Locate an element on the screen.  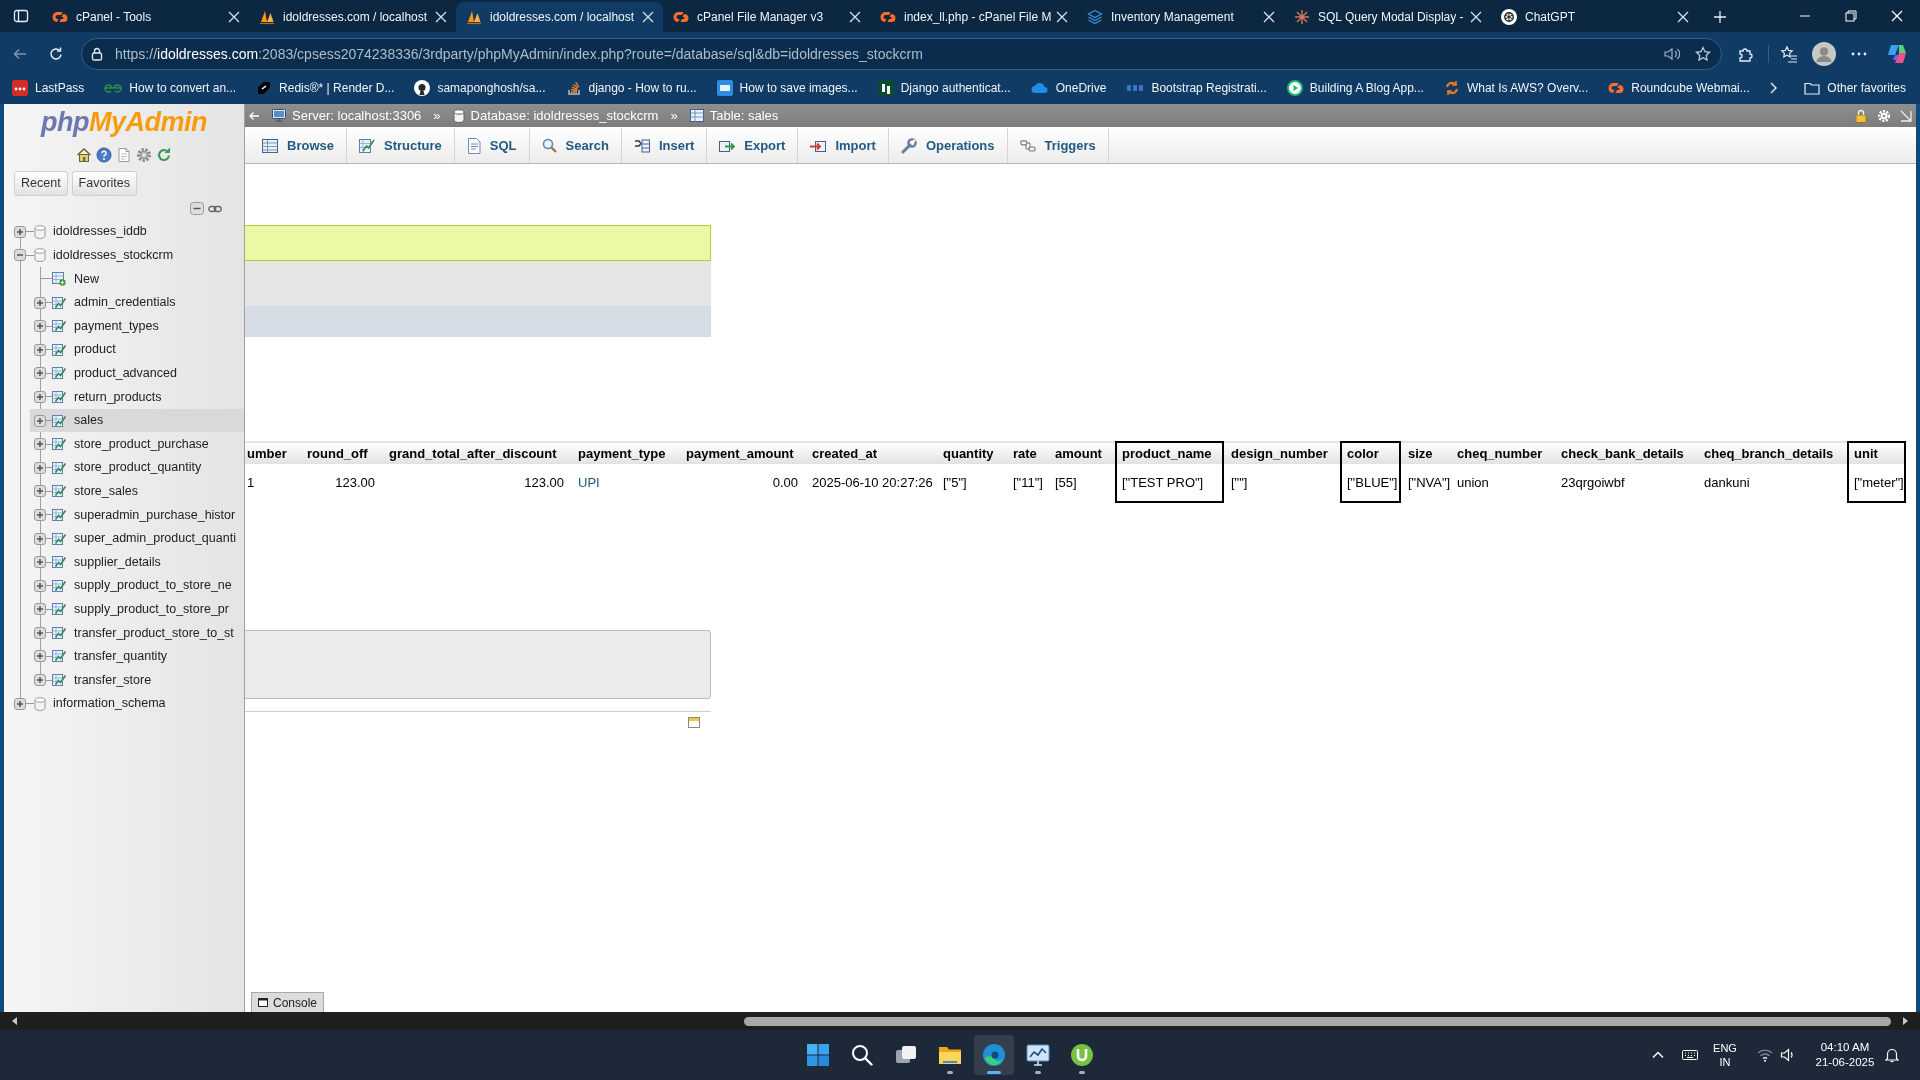
links-icon is located at coordinates (1027, 145).